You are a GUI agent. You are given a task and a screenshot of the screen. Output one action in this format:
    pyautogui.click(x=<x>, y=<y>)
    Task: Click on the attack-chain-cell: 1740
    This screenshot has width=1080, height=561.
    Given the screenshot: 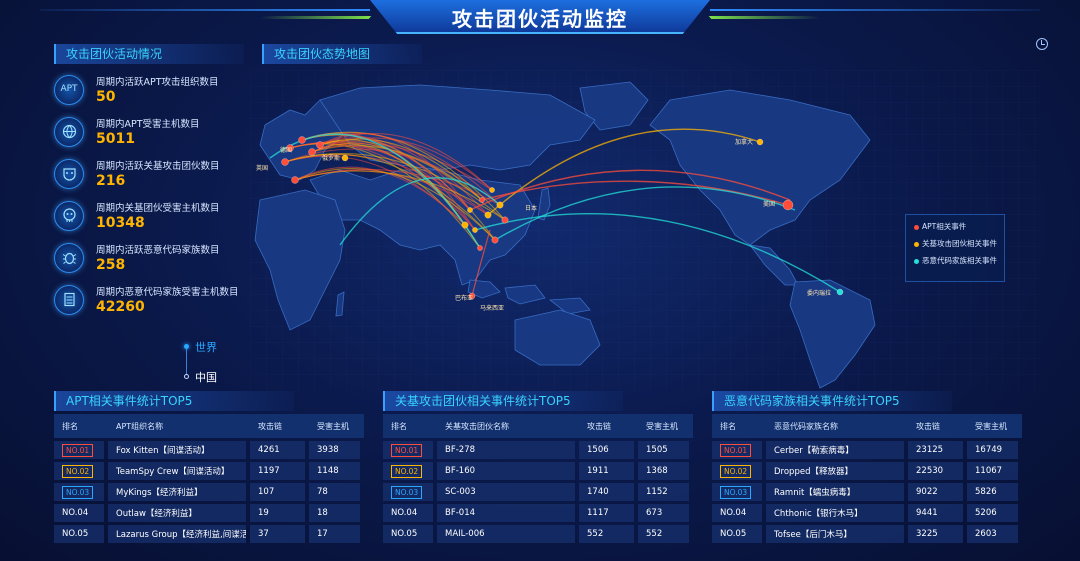 What is the action you would take?
    pyautogui.click(x=606, y=492)
    